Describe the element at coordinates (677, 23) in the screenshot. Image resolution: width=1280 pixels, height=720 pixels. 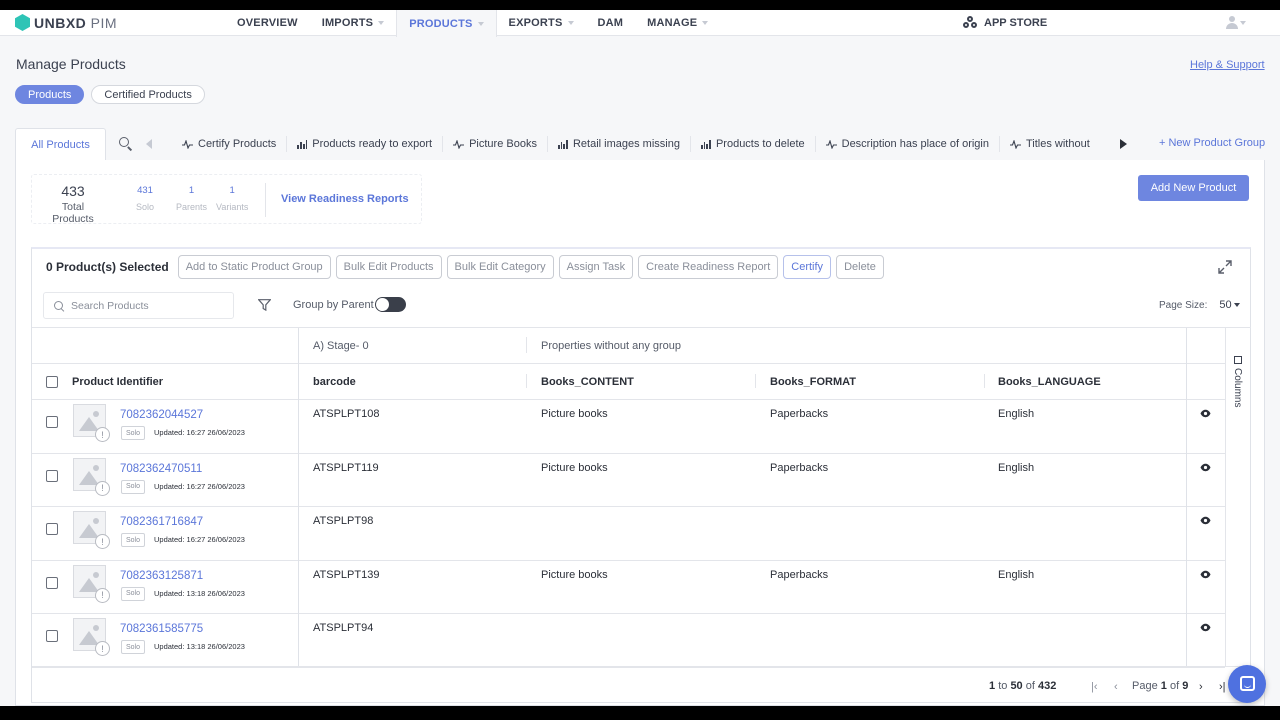
I see `nav-item-manage: MANAGE` at that location.